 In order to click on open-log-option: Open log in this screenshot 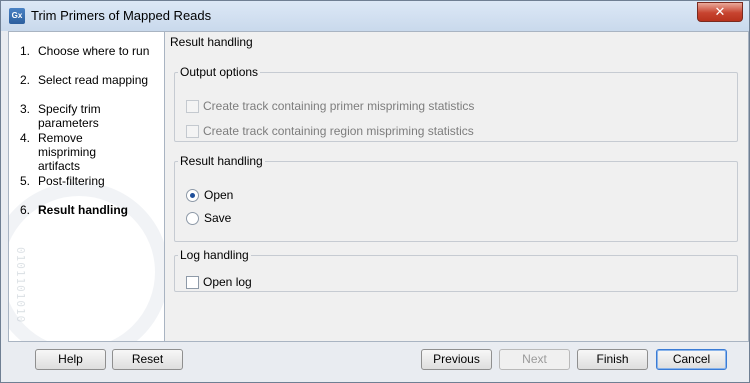, I will do `click(219, 282)`.